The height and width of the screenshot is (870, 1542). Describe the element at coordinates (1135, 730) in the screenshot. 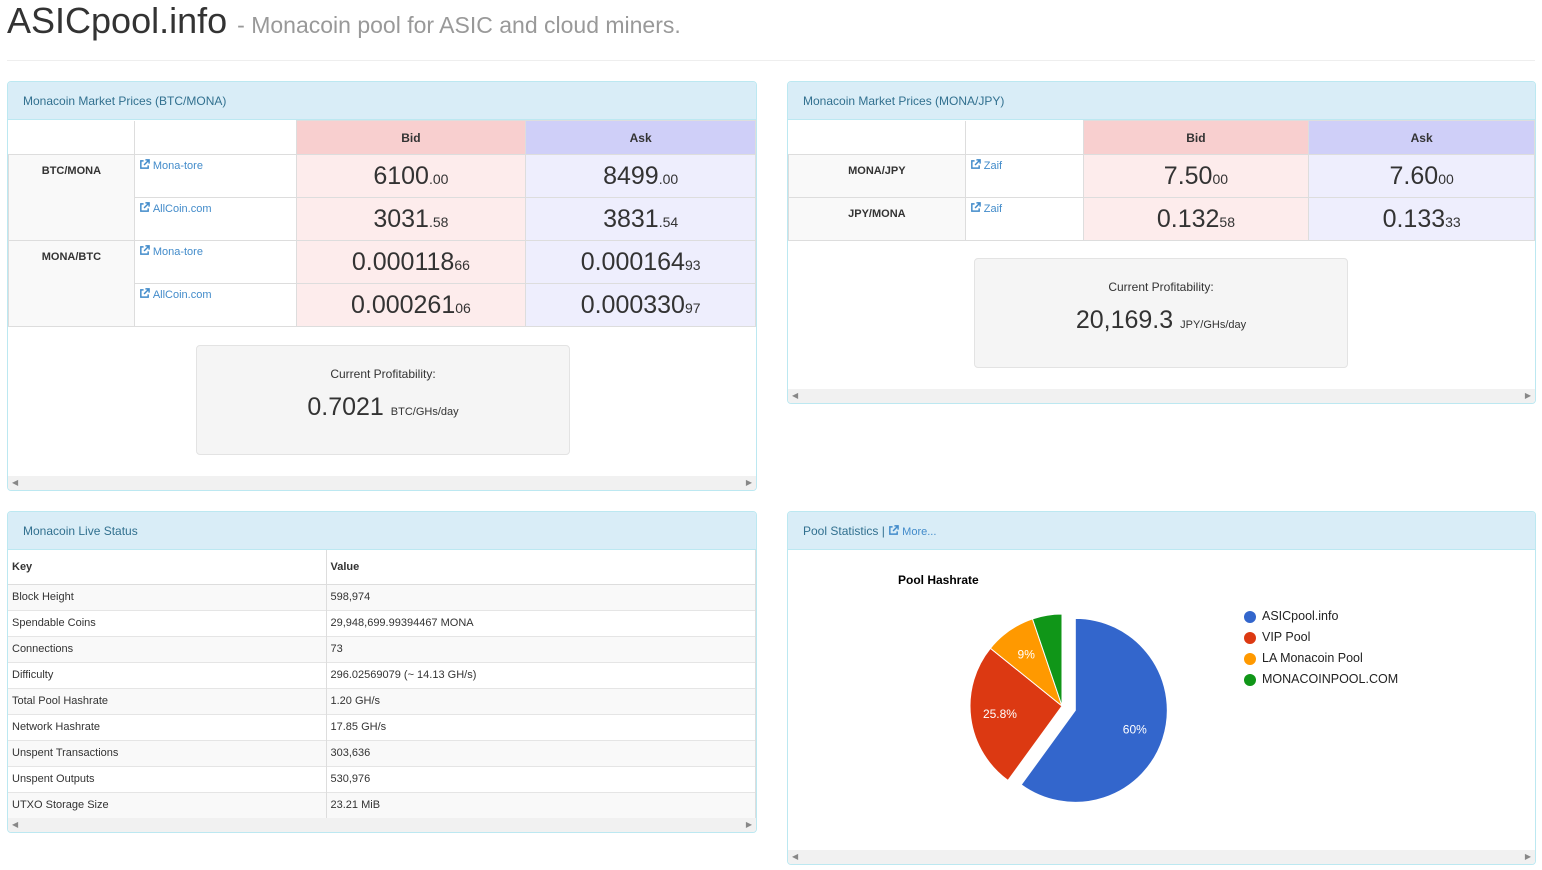

I see `pie-slice-label: 60%` at that location.